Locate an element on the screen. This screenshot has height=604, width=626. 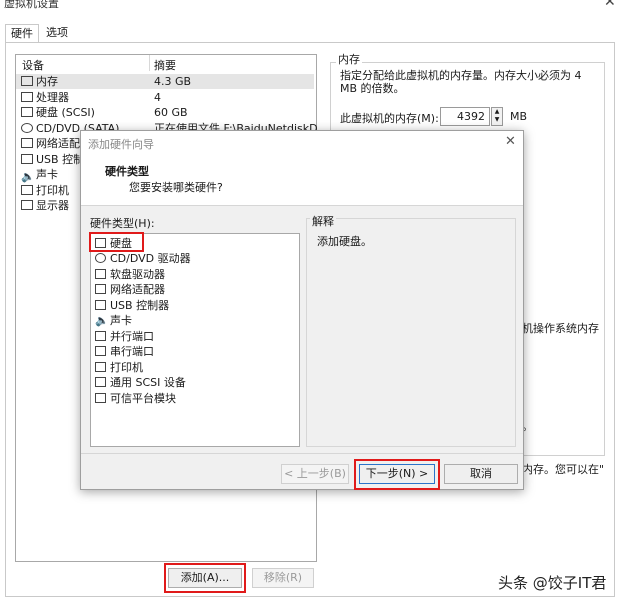
hardware-item-label: 可信平台模块 is located at coordinates (143, 398).